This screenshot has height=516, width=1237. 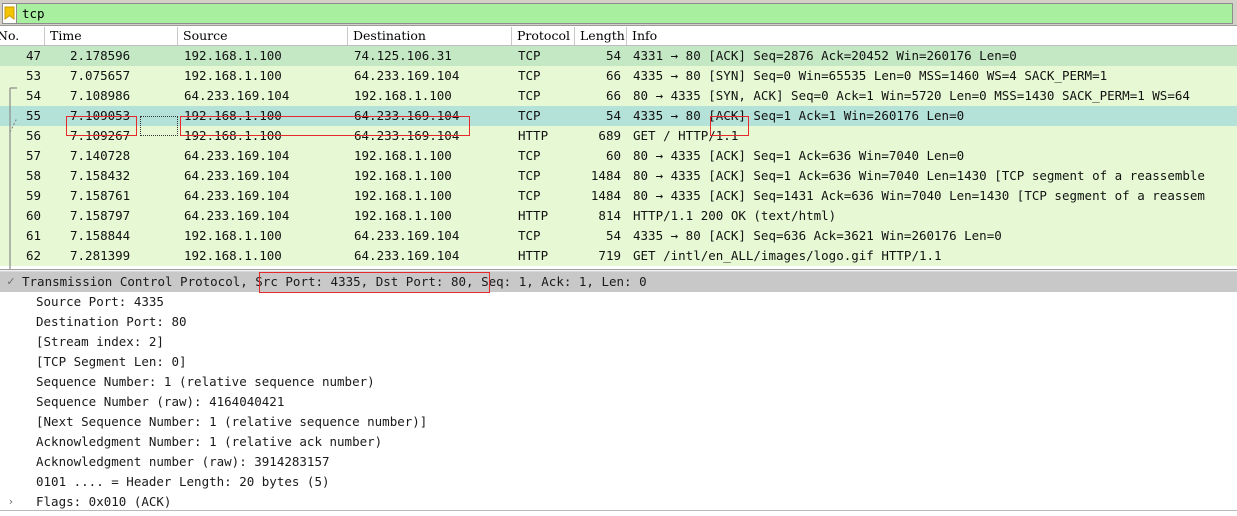 What do you see at coordinates (403, 55) in the screenshot?
I see `cell-destination: 74.125.106.31` at bounding box center [403, 55].